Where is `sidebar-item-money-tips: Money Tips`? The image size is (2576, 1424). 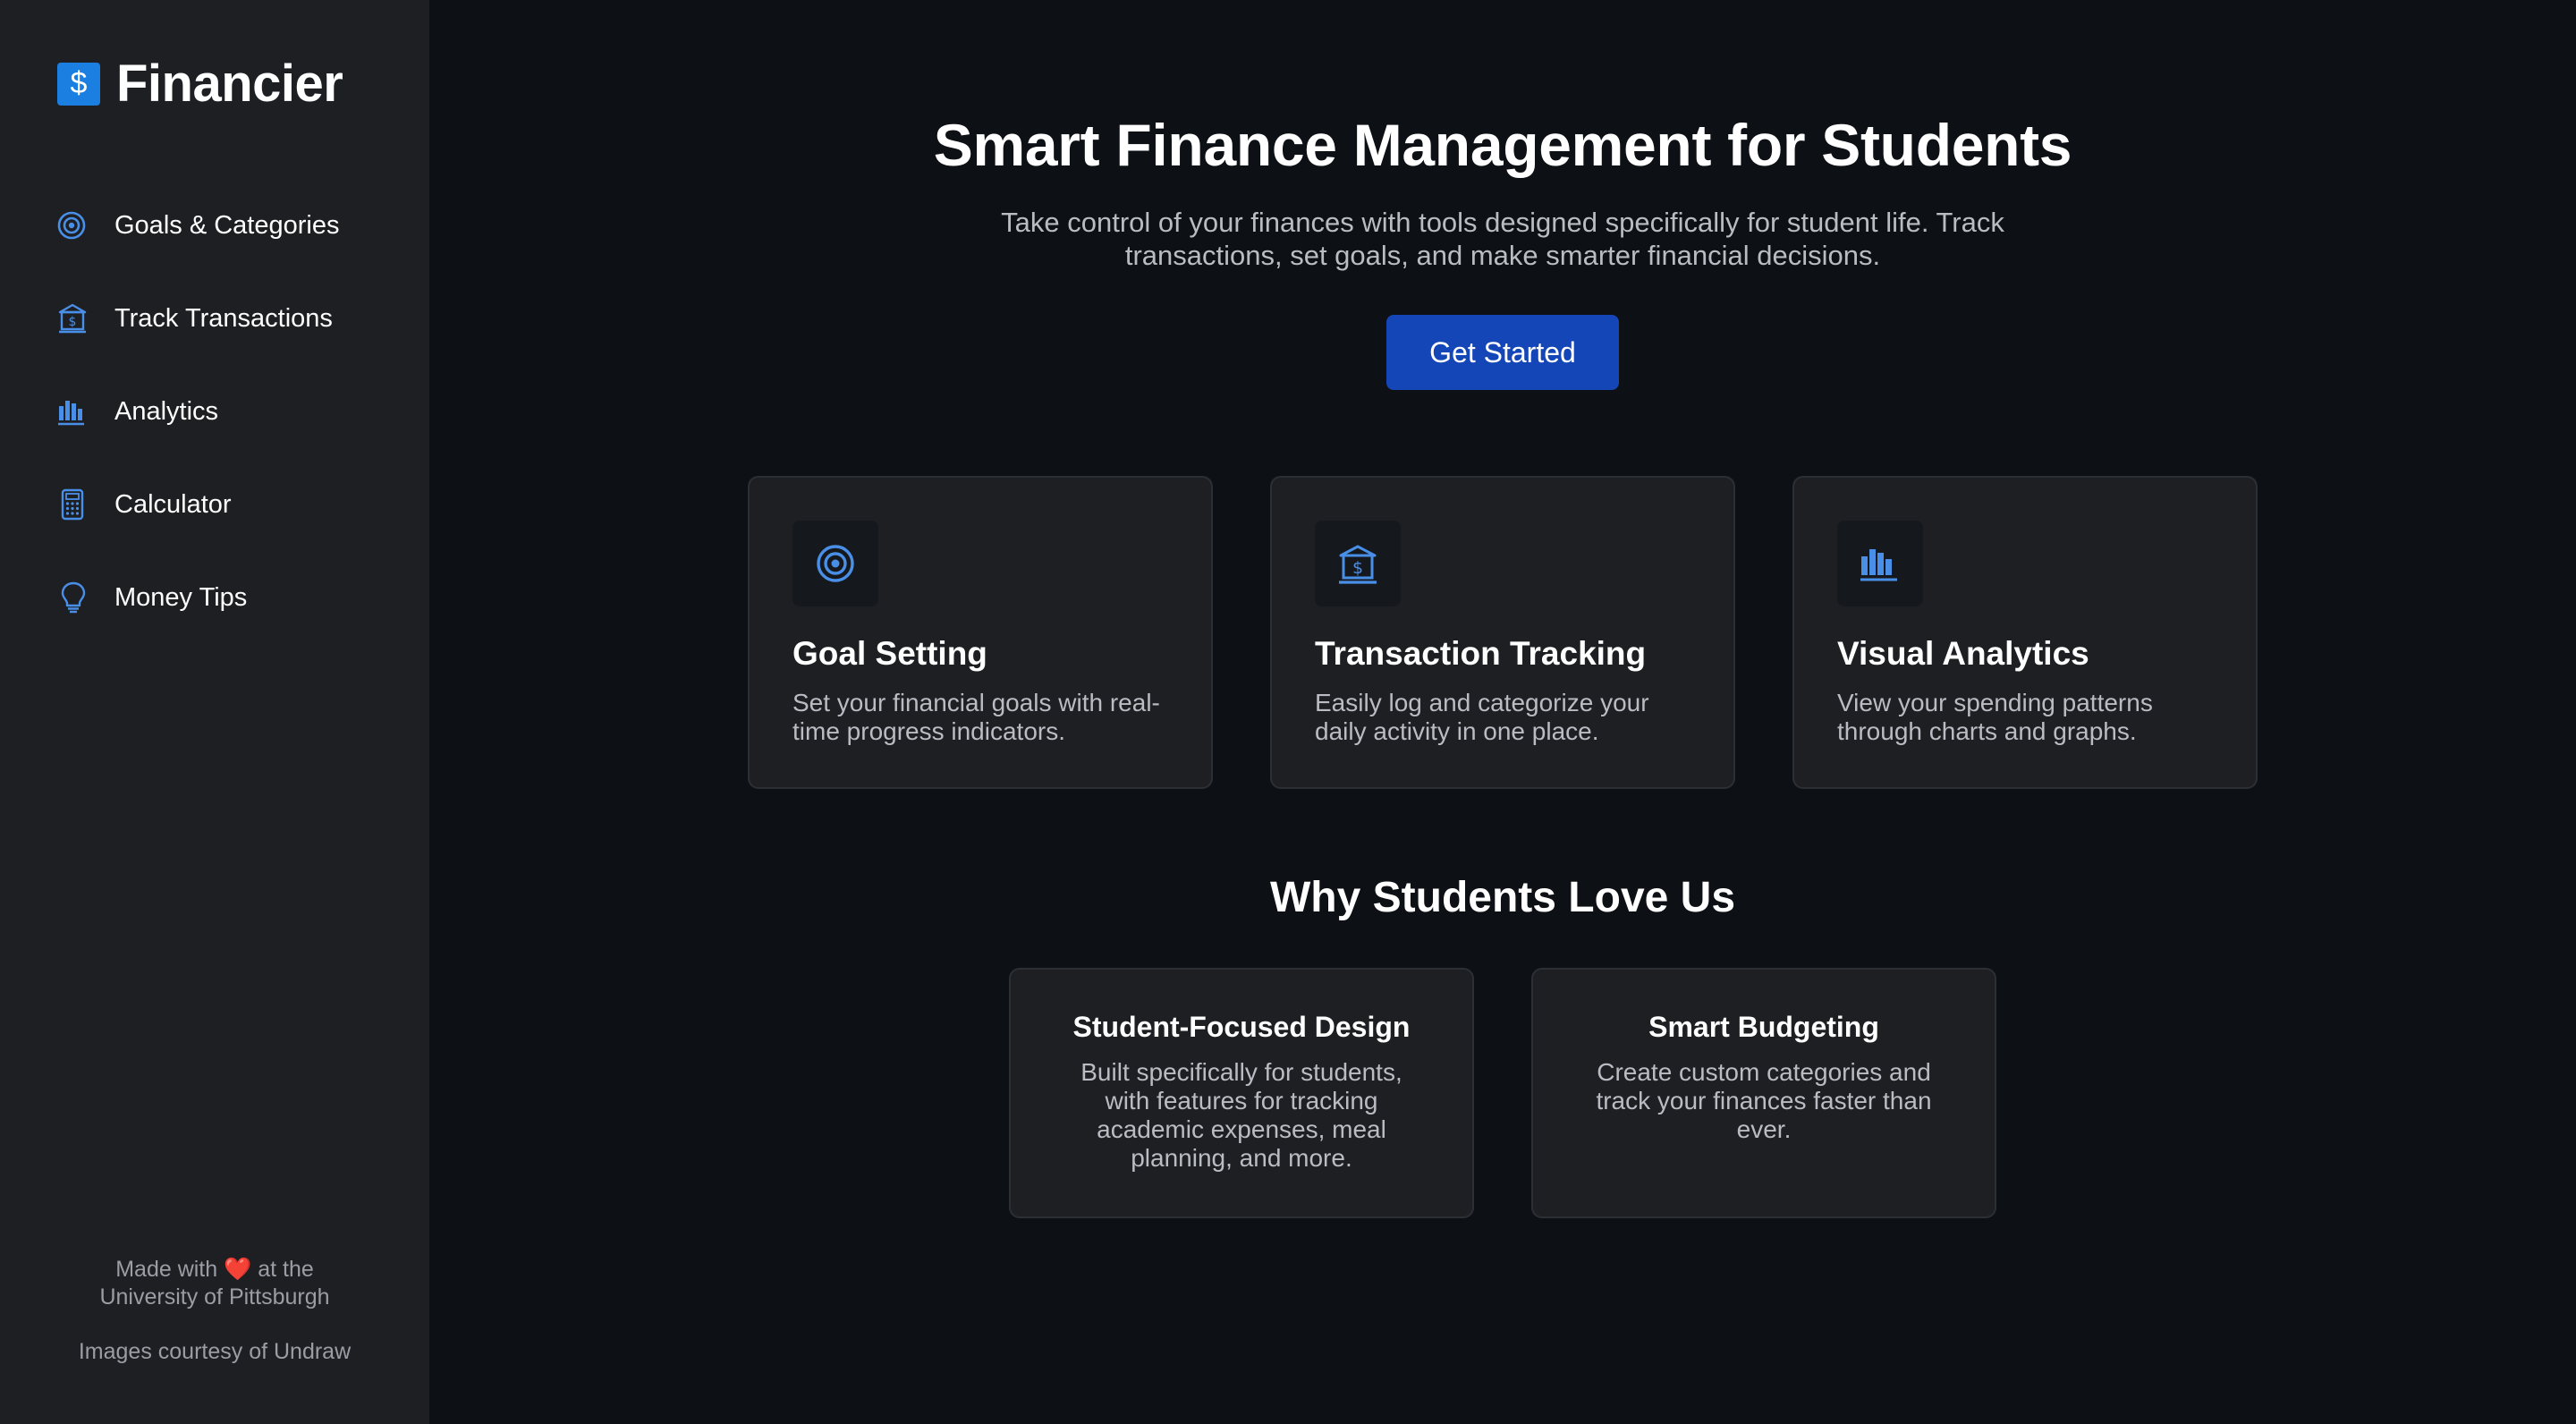
sidebar-item-money-tips: Money Tips is located at coordinates (198, 597).